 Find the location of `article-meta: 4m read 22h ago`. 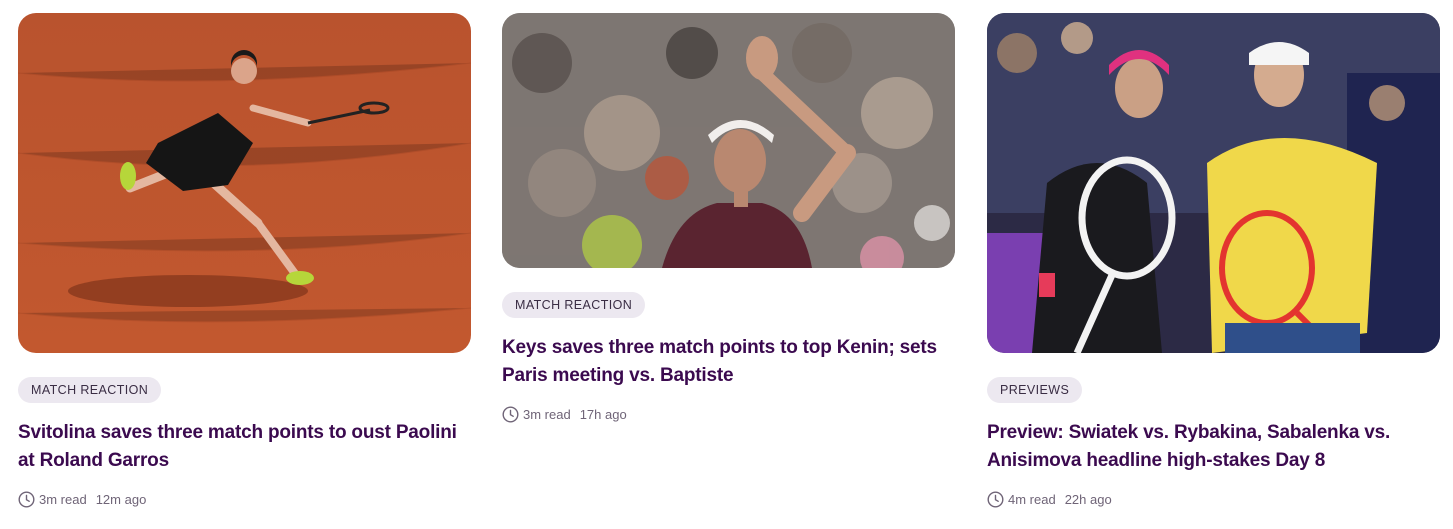

article-meta: 4m read 22h ago is located at coordinates (1213, 499).